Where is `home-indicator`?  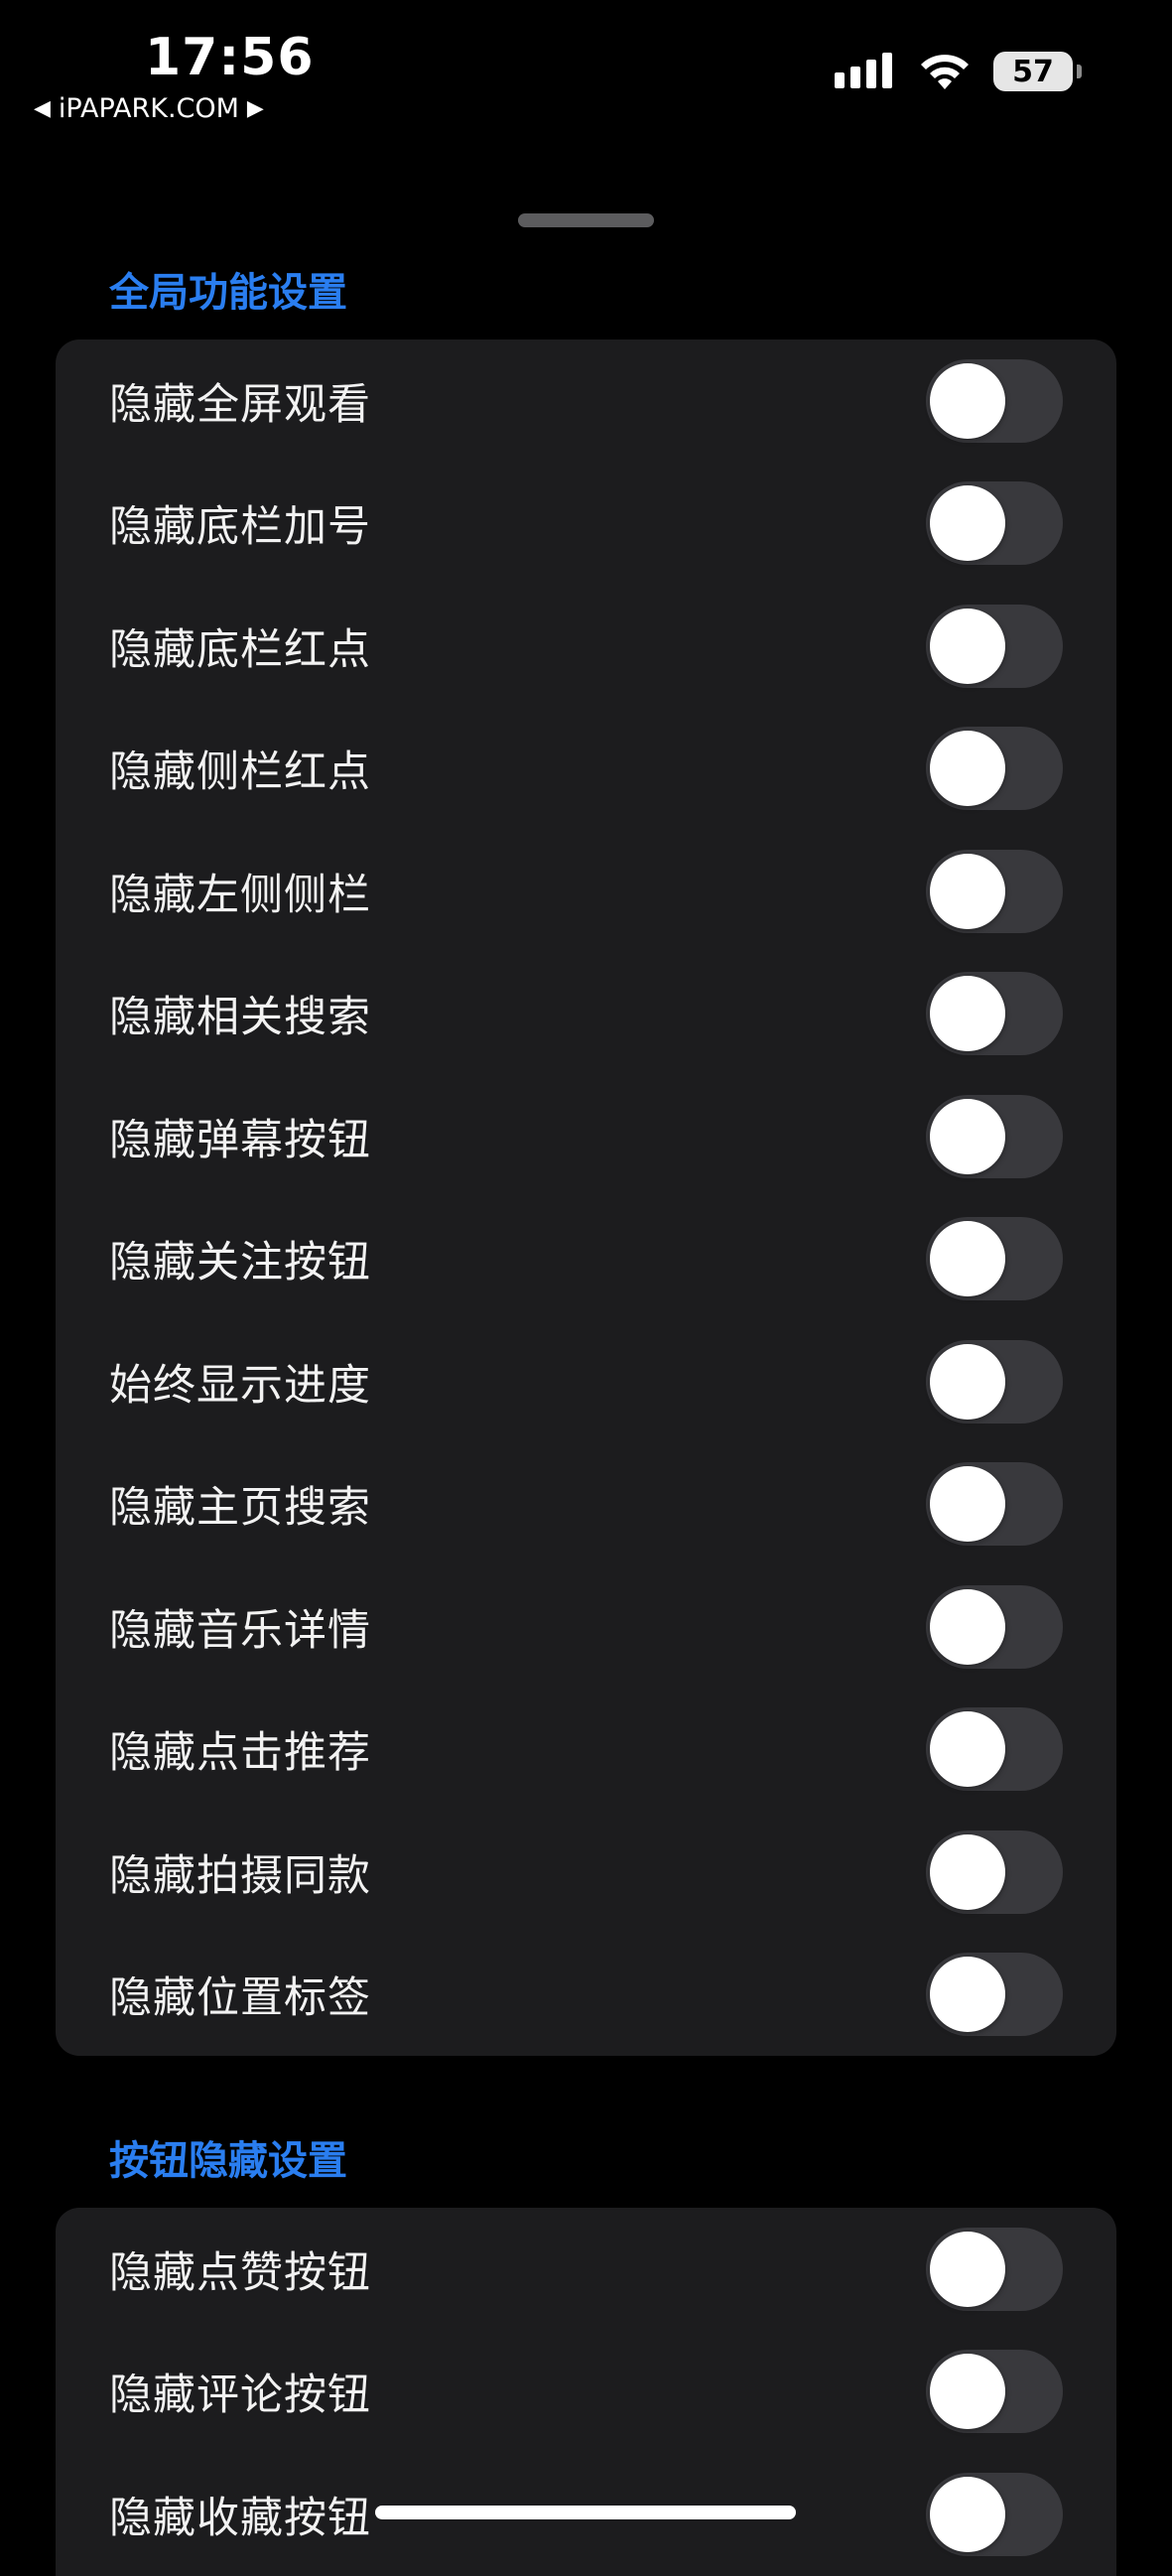
home-indicator is located at coordinates (585, 2512).